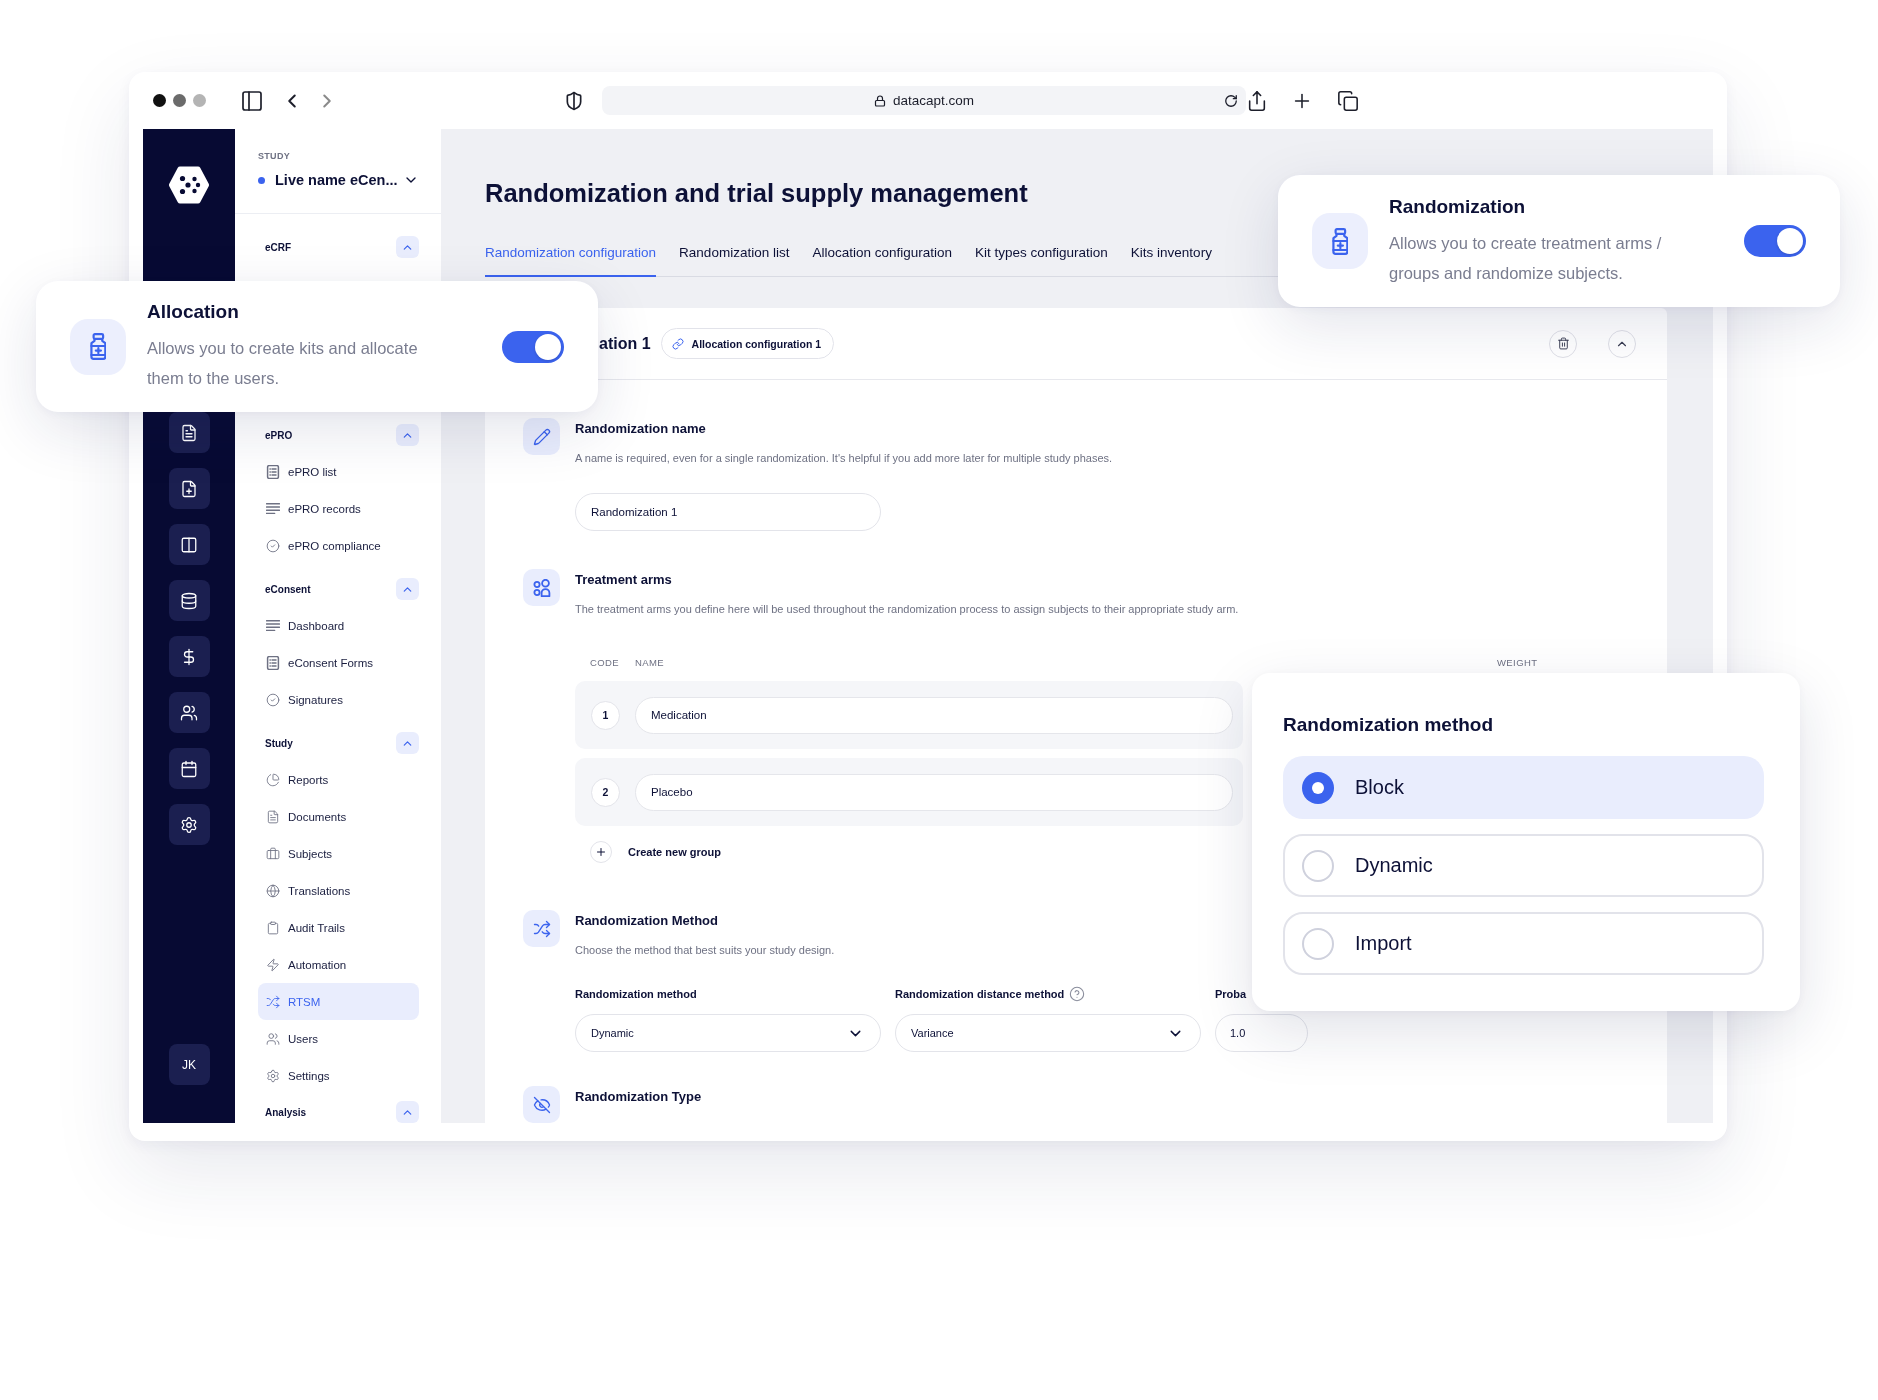 This screenshot has width=1878, height=1400. I want to click on tab: Randomization configuration, so click(571, 257).